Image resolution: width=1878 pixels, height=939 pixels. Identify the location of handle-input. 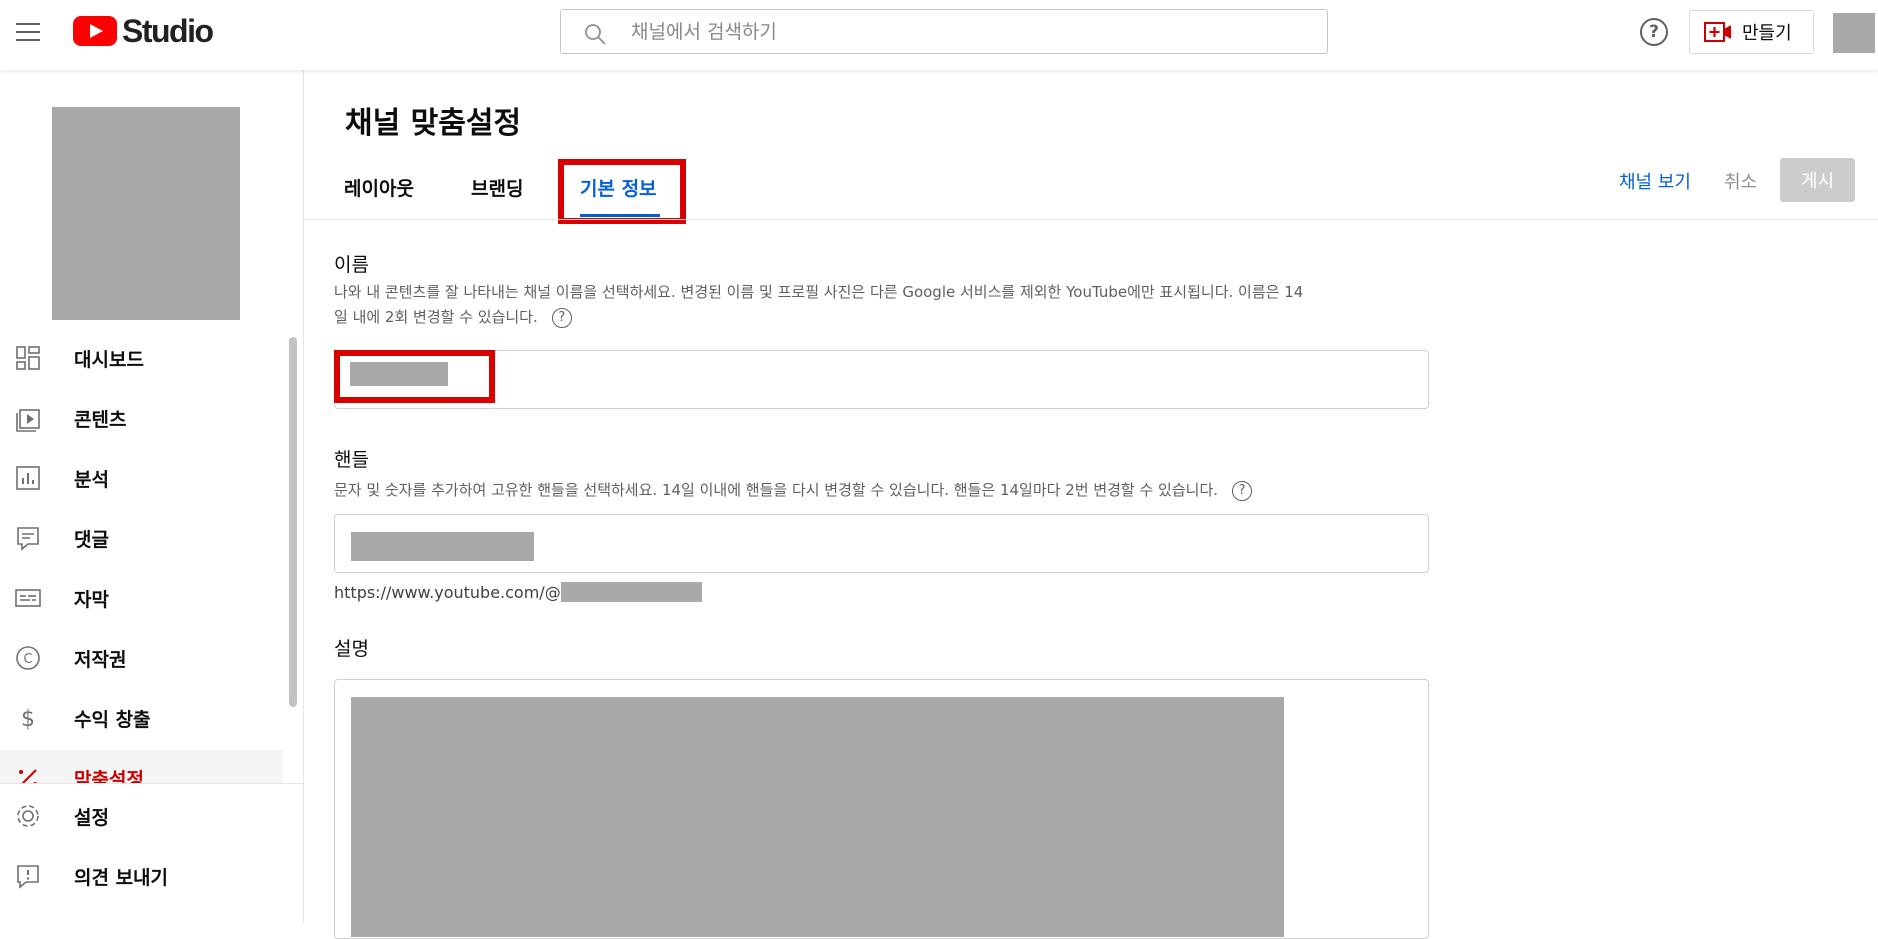
(881, 543).